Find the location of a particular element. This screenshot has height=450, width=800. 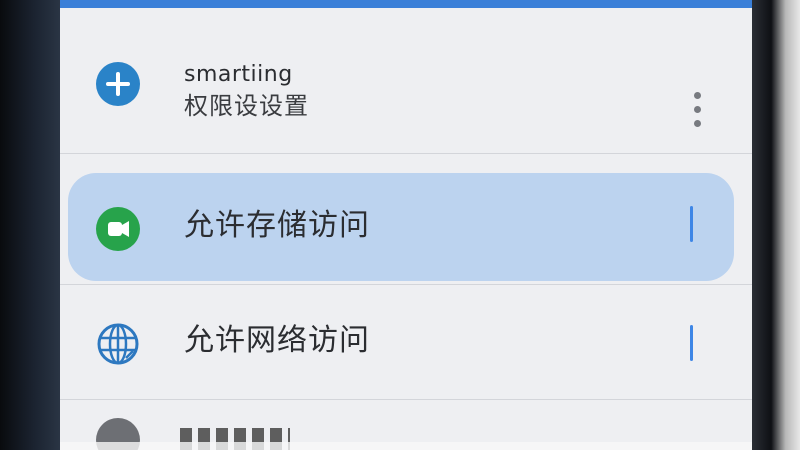

network-toggle-indicator is located at coordinates (691, 343).